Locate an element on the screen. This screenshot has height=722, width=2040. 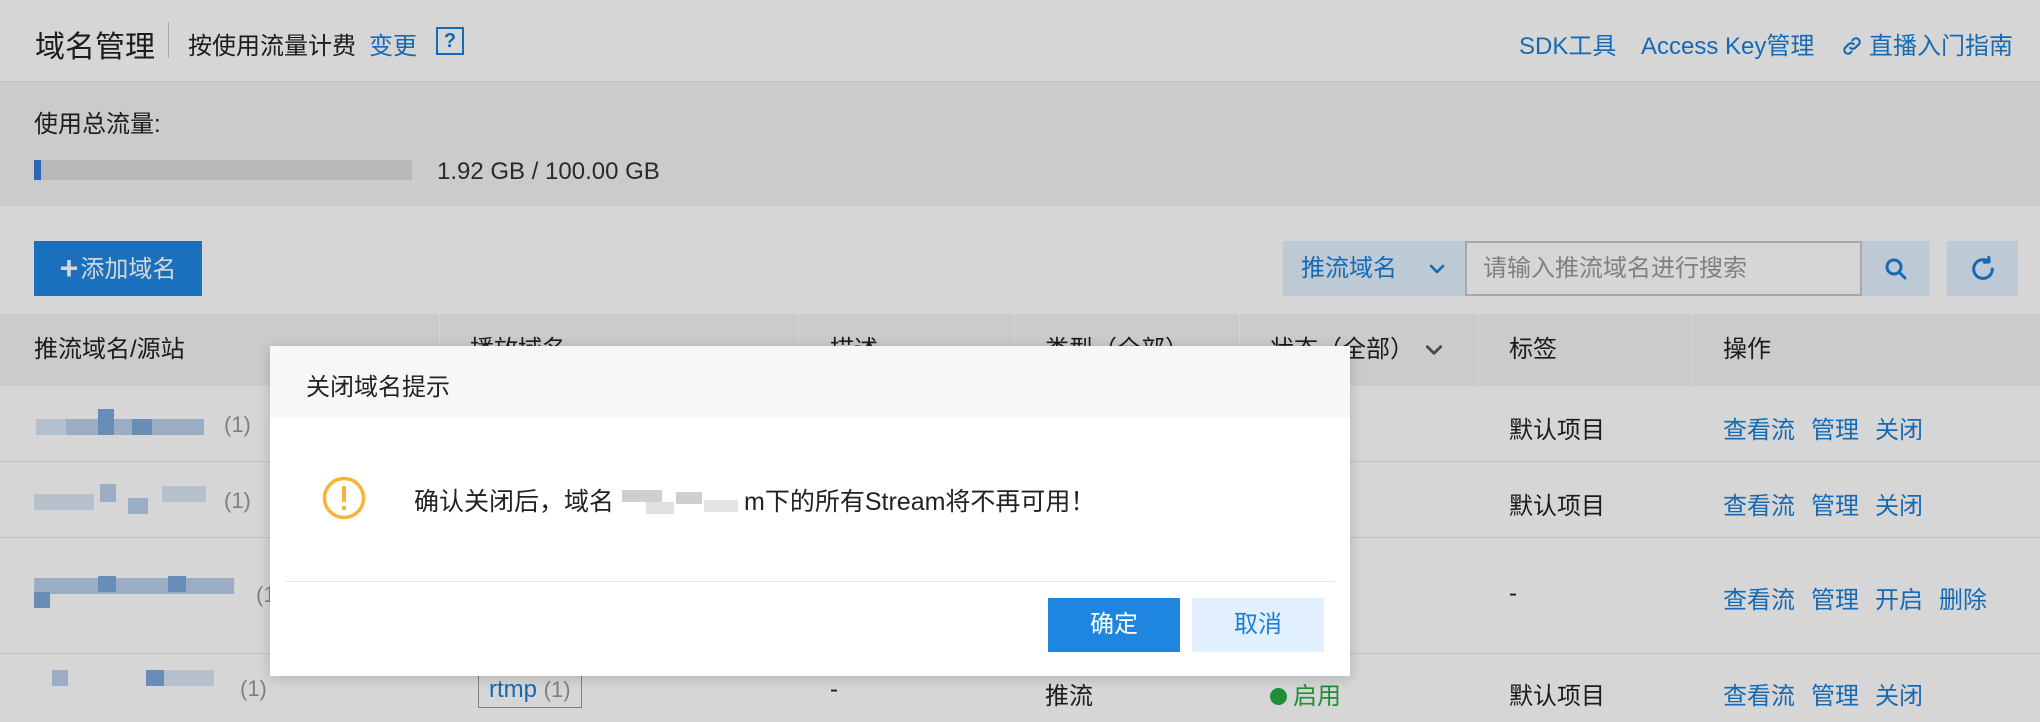
dialog-message: 确认关闭后，域名 m下的所有Stream将不再可用！ is located at coordinates (754, 500).